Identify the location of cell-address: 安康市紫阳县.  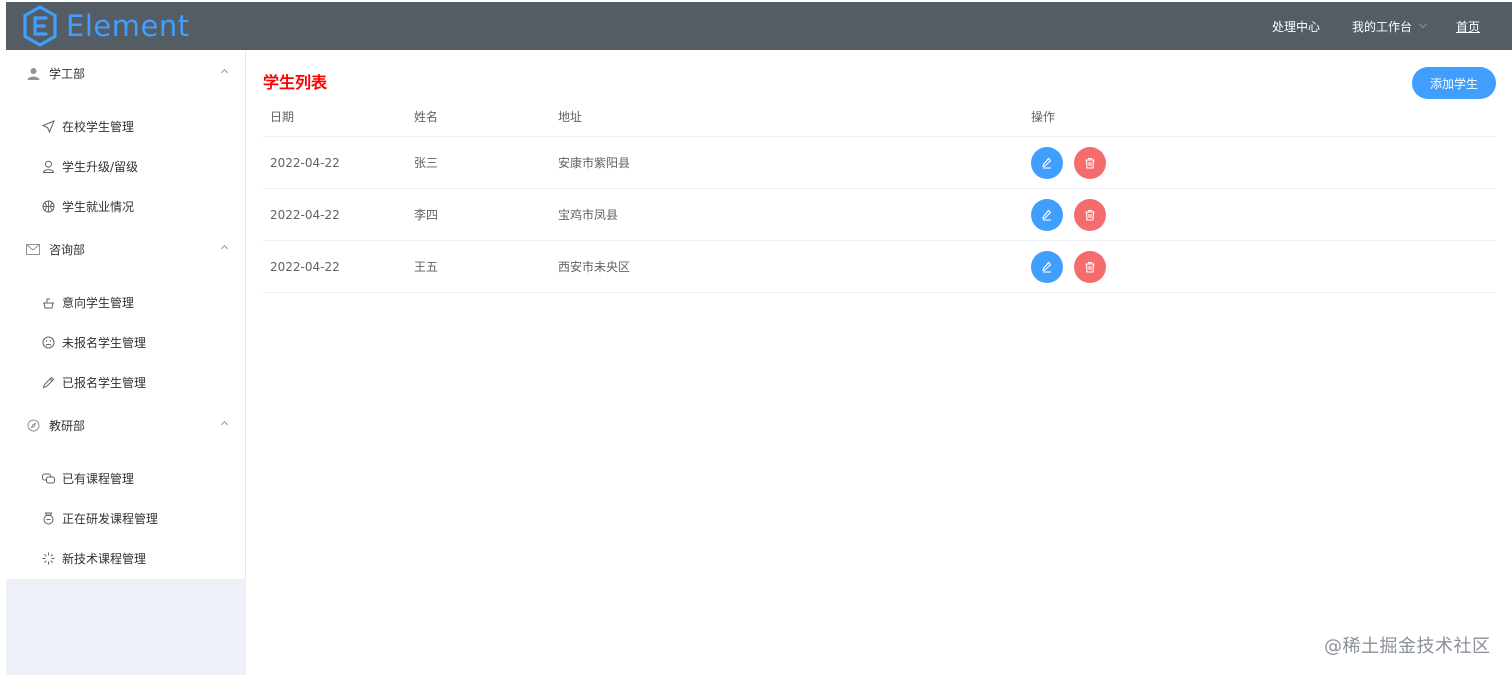
(594, 163).